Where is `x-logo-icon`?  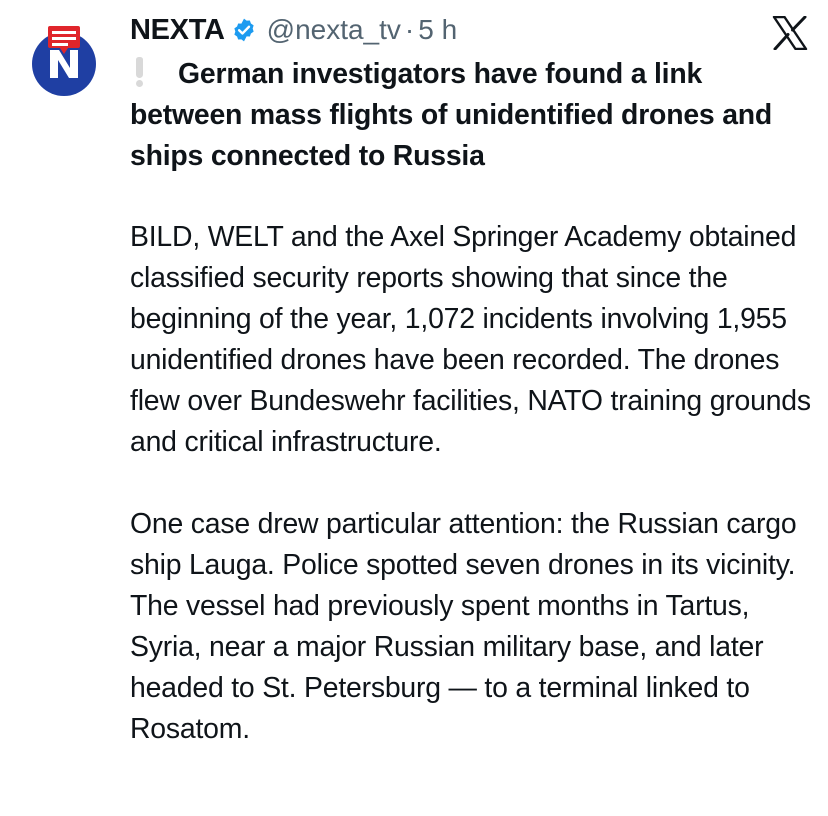
x-logo-icon is located at coordinates (790, 33).